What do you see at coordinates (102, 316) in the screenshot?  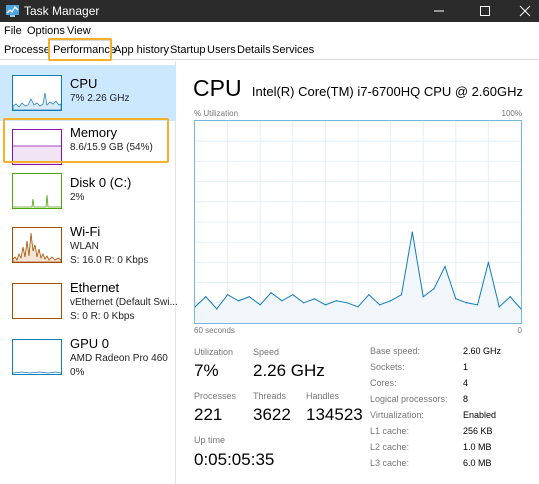 I see `sidebar-ethernet-throughput: S: 0 R: 0 Kbps` at bounding box center [102, 316].